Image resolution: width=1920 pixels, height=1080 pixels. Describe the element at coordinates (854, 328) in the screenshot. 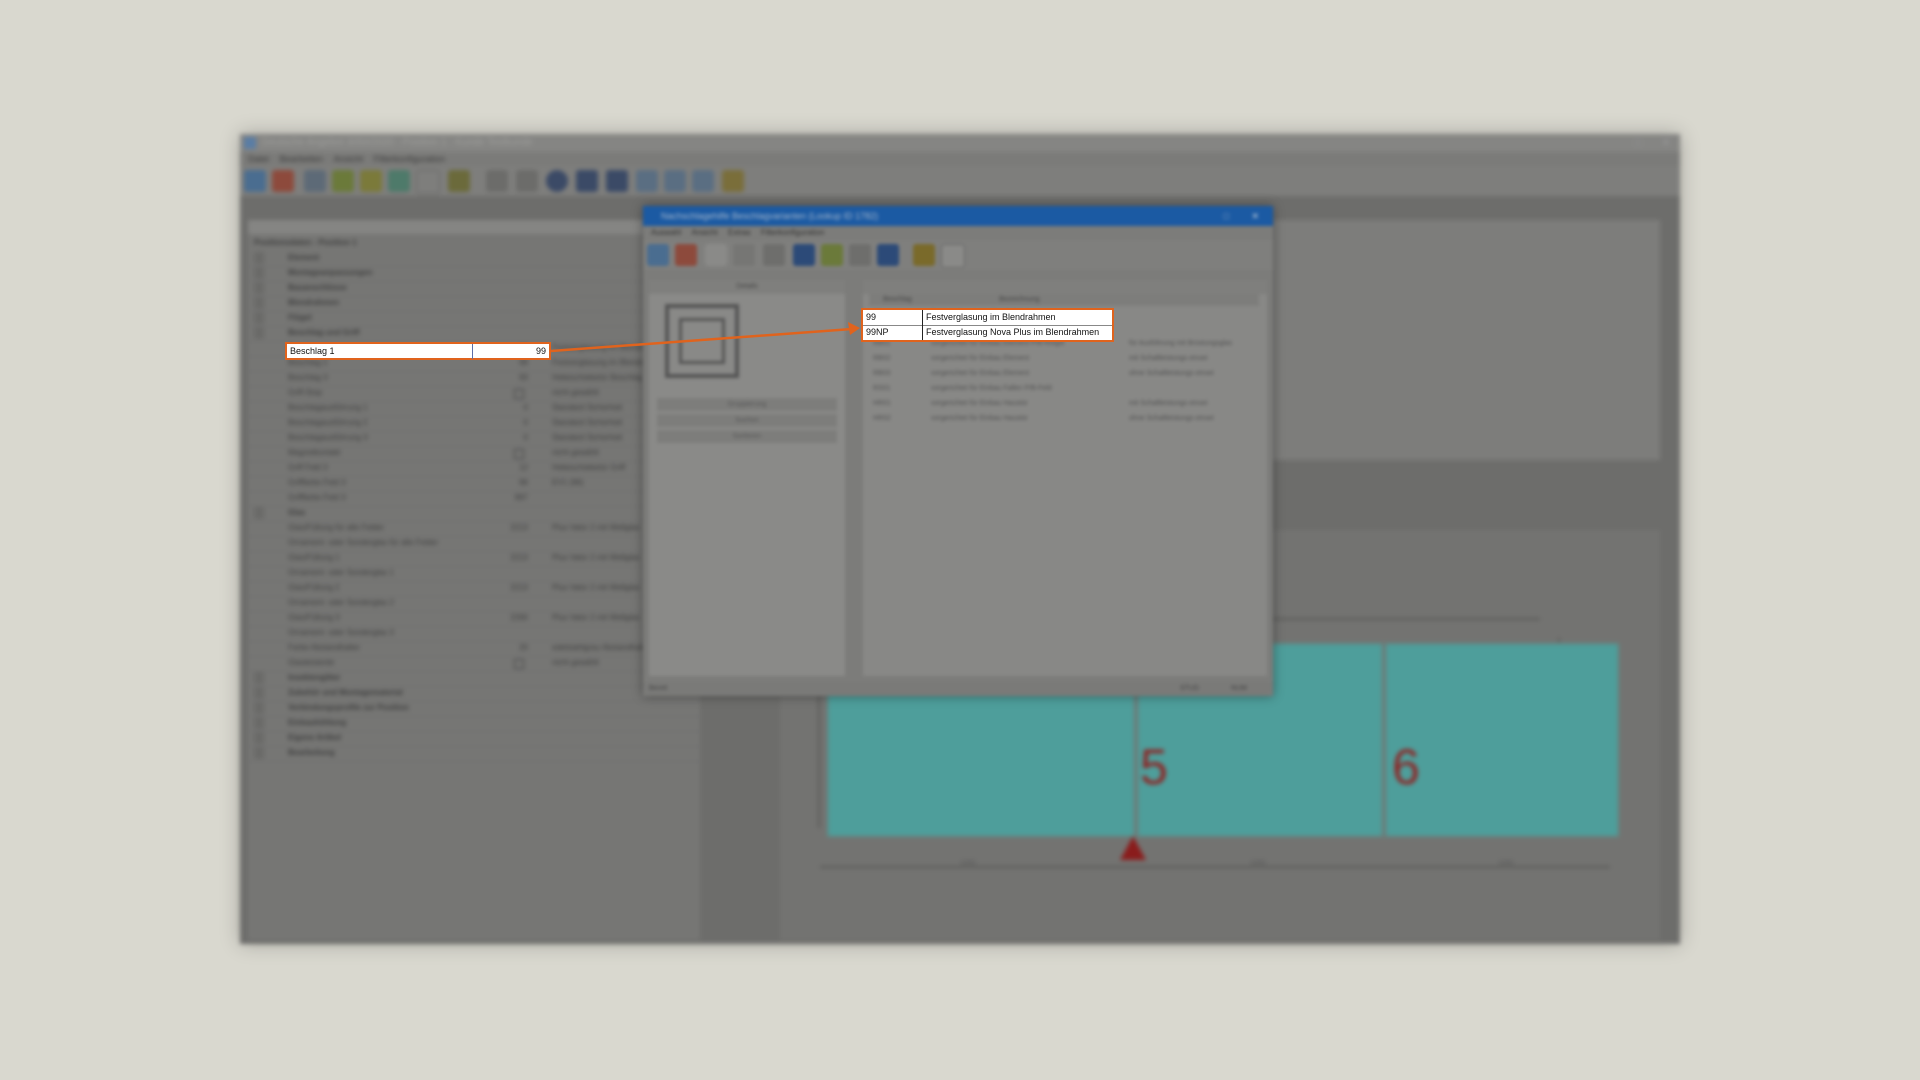

I see `arrow-head-icon` at that location.